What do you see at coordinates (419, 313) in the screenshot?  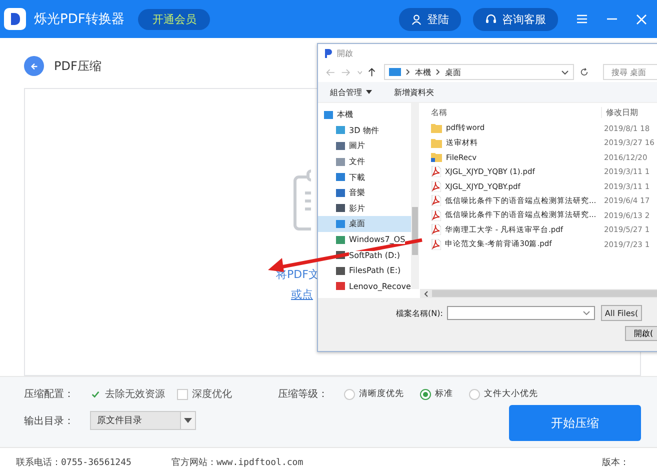 I see `filename-label: 檔案名稱(N):` at bounding box center [419, 313].